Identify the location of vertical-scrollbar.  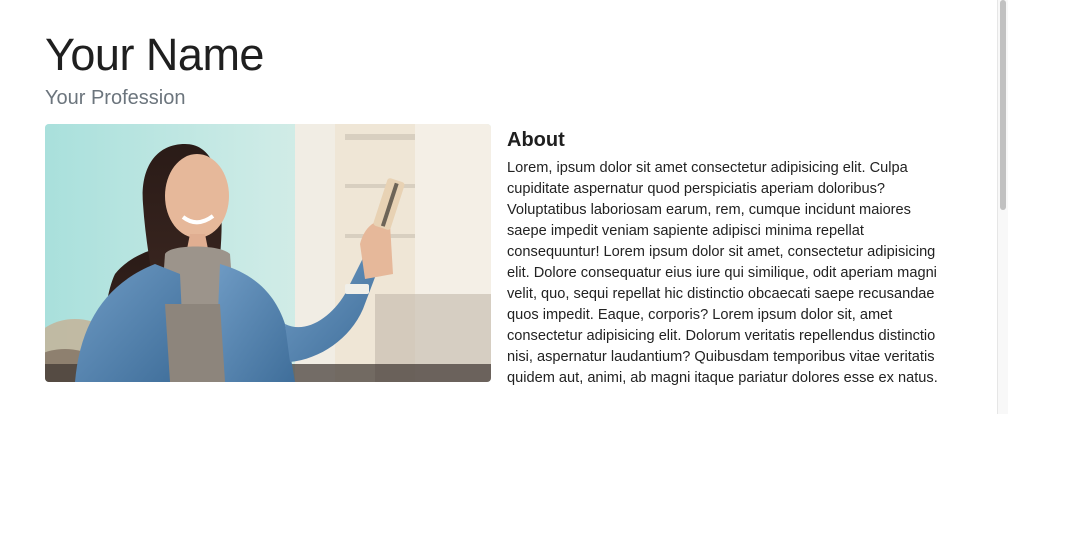
(1002, 207).